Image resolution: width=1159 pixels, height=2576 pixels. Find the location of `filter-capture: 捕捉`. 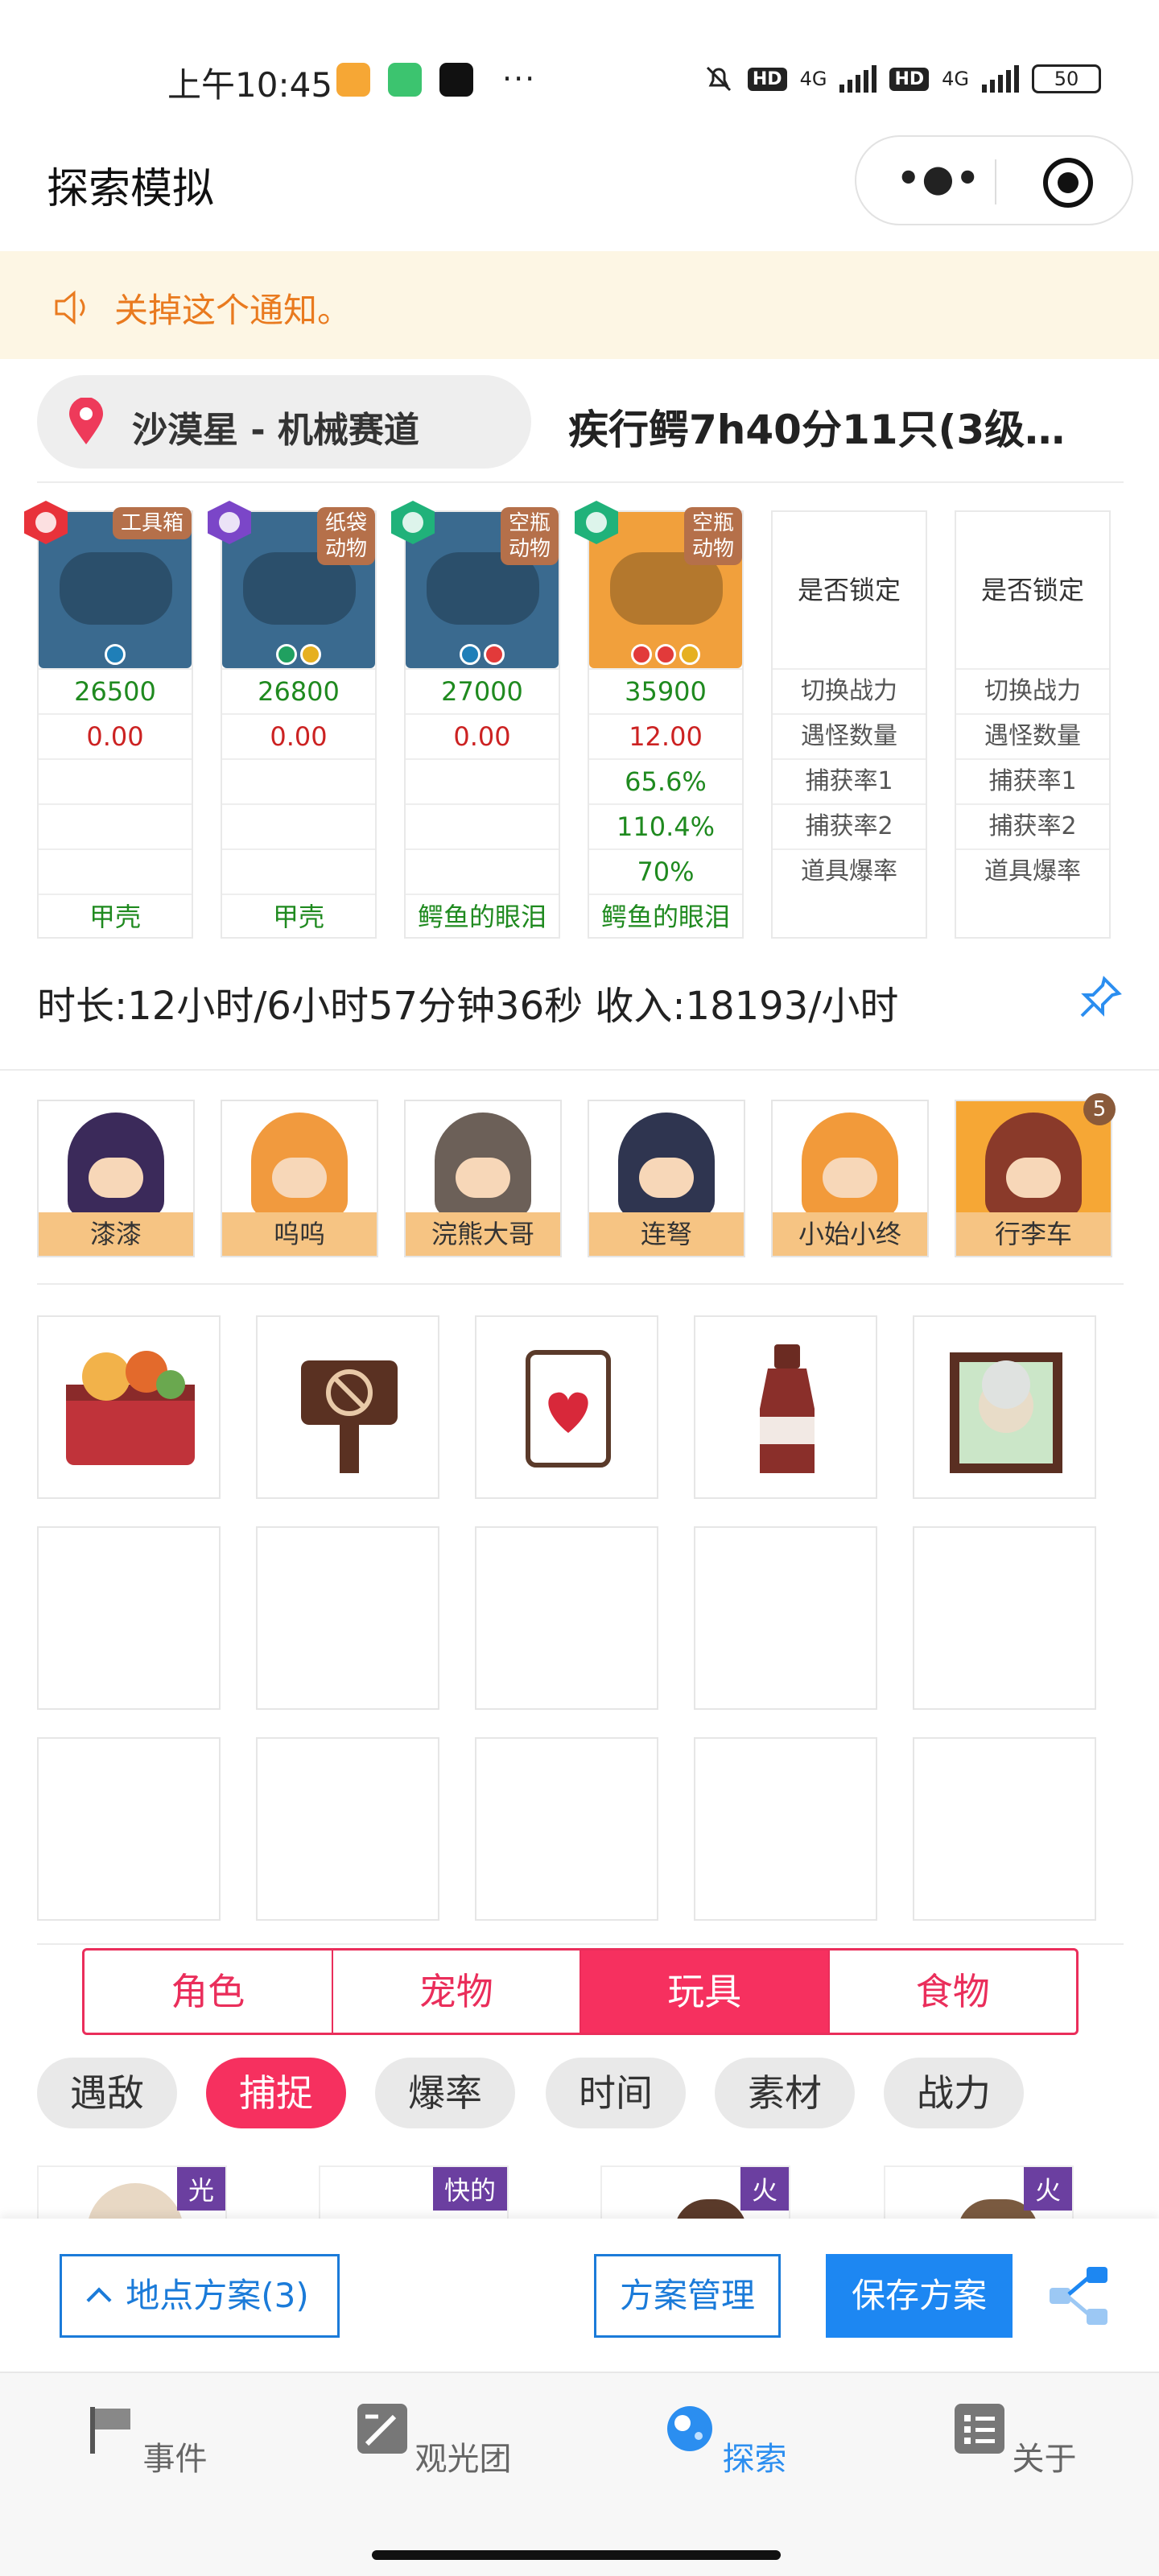

filter-capture: 捕捉 is located at coordinates (276, 2093).